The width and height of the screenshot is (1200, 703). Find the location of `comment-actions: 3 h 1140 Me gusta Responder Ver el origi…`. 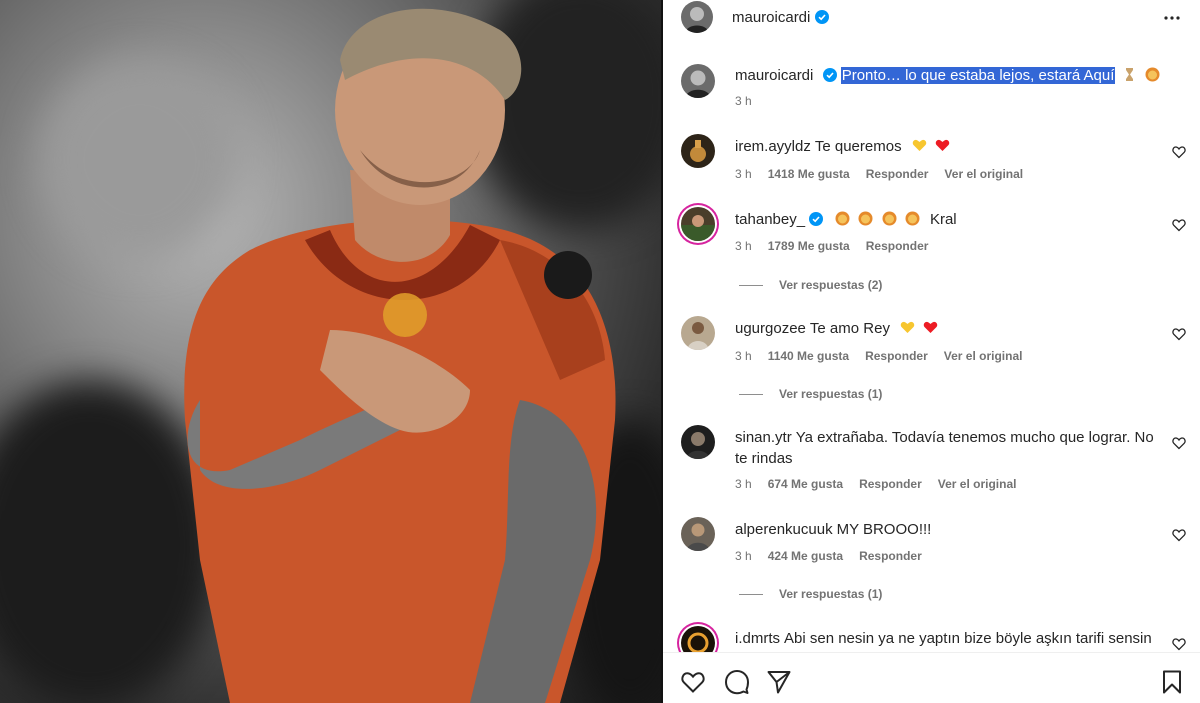

comment-actions: 3 h 1140 Me gusta Responder Ver el origi… is located at coordinates (878, 356).